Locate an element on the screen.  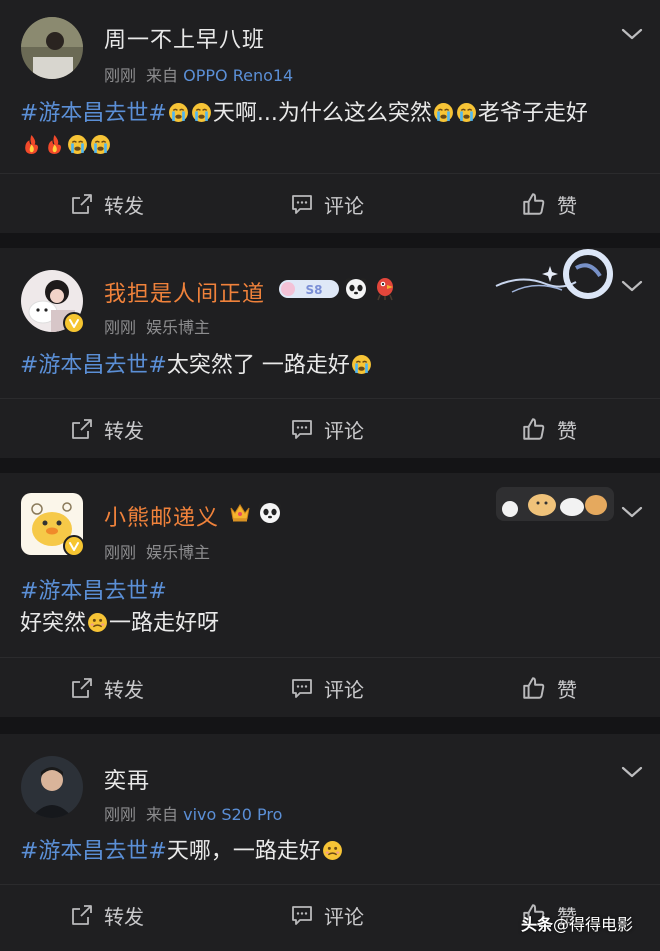
toutiao-watermark: 头条@得得电影 is located at coordinates (577, 923).